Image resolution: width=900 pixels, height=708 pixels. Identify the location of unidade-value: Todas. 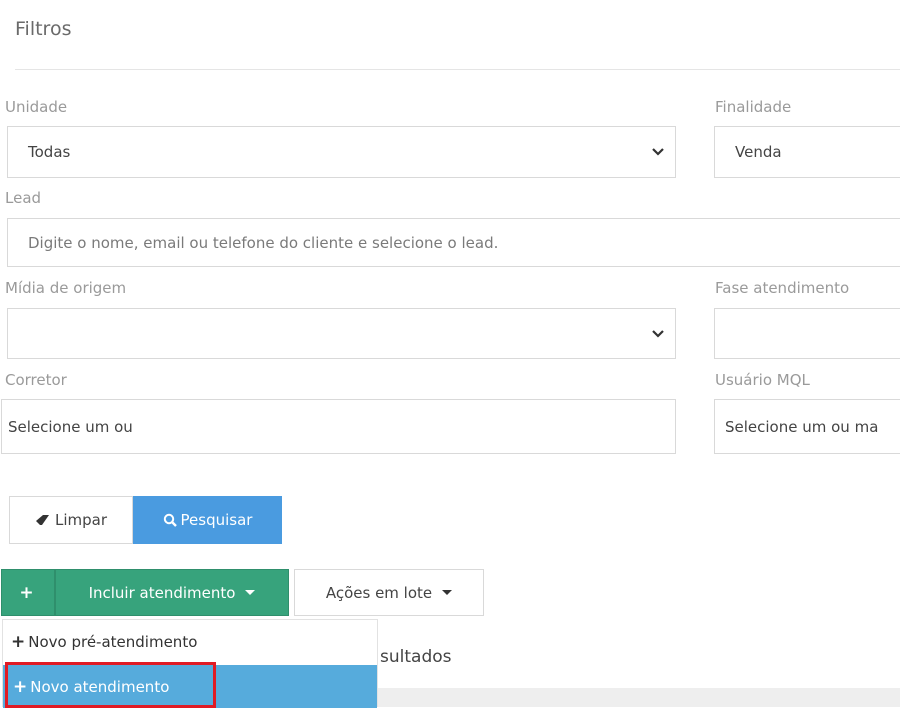
(49, 152).